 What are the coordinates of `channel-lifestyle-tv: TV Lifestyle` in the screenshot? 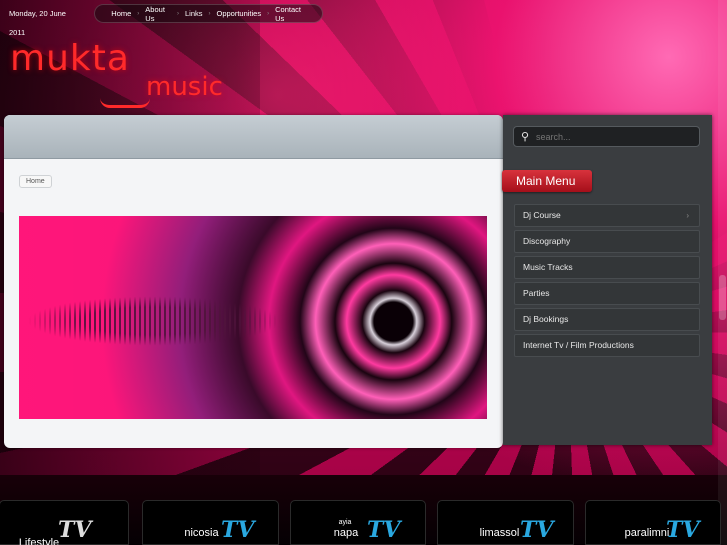 It's located at (64, 522).